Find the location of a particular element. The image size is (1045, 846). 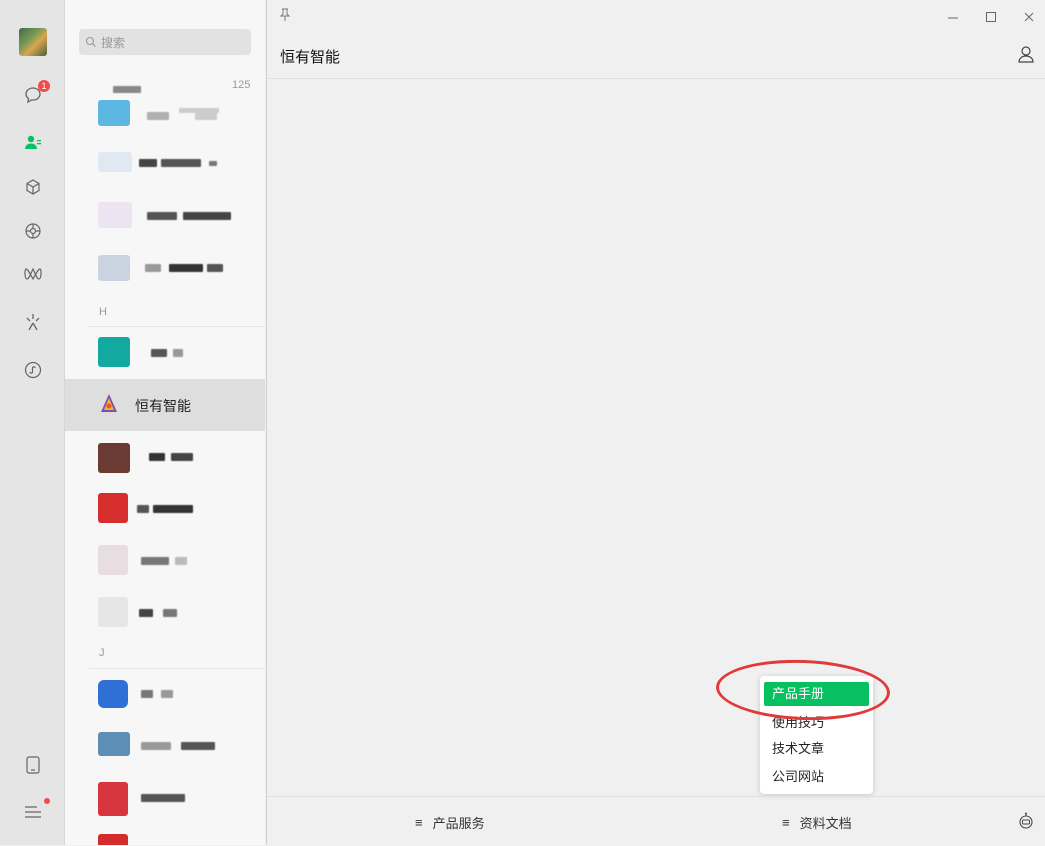

moments-icon is located at coordinates (33, 231).